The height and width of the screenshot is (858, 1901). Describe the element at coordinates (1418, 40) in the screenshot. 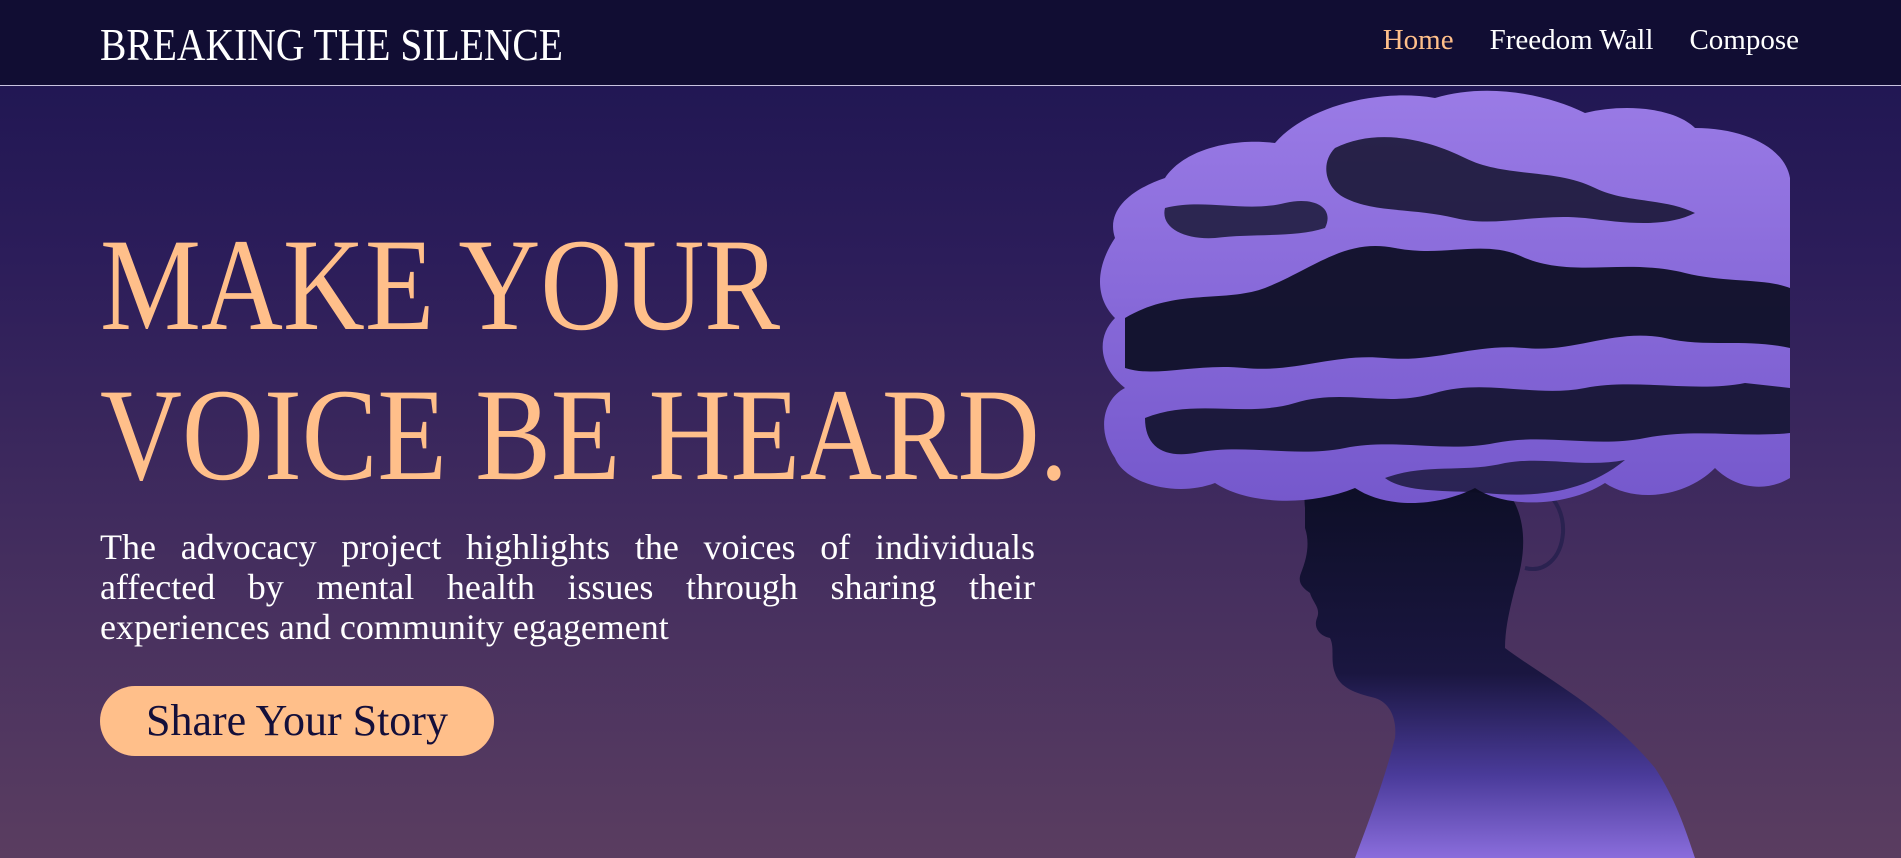

I see `nav-link-home: Home` at that location.